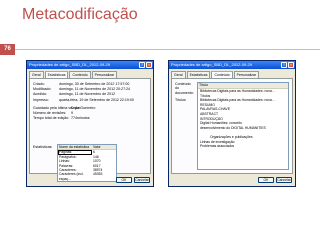 The height and width of the screenshot is (240, 320). I want to click on page-number: 76, so click(7, 49).